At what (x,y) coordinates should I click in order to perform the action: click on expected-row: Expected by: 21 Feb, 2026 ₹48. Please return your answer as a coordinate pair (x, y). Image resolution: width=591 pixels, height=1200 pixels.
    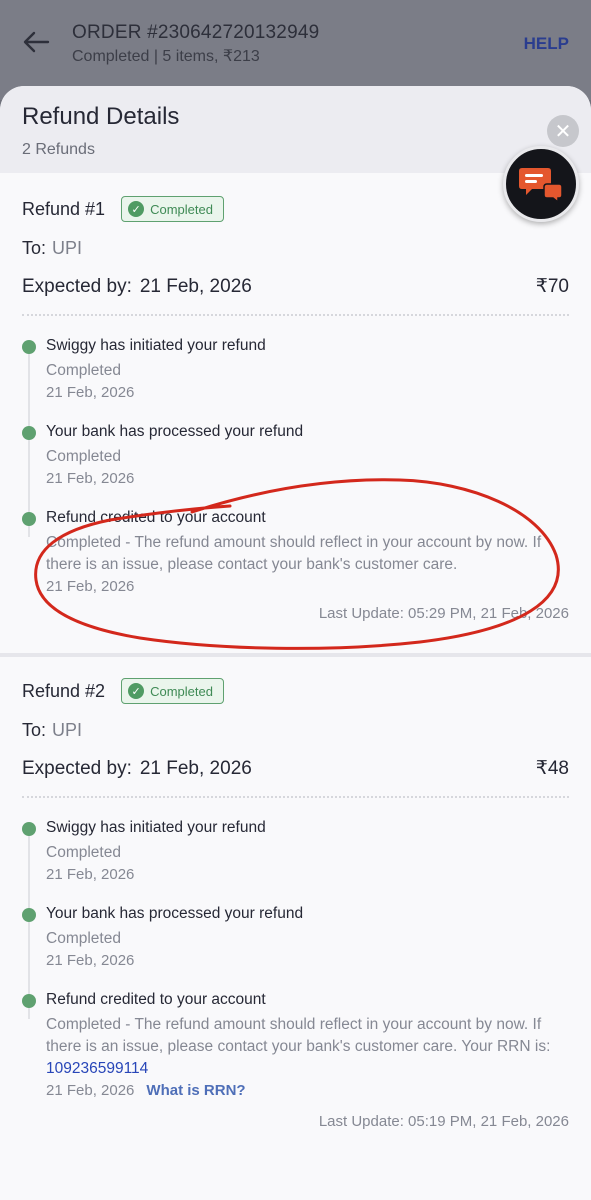
    Looking at the image, I should click on (295, 768).